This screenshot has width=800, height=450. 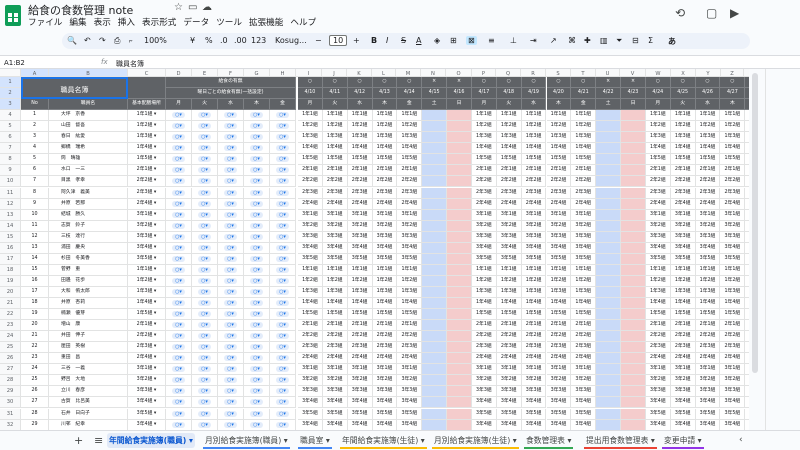 What do you see at coordinates (131, 41) in the screenshot?
I see `paint-format-icon: ⟔` at bounding box center [131, 41].